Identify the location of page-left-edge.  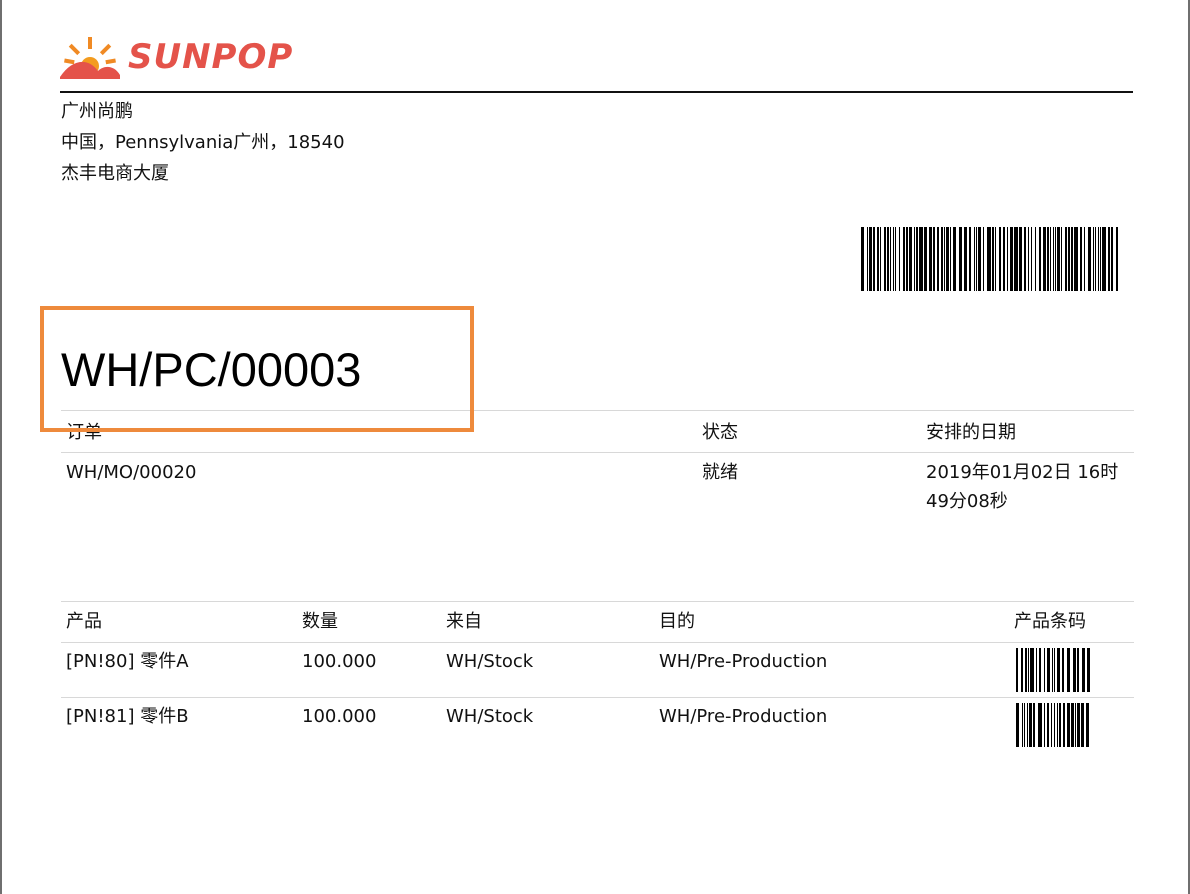
(1, 447).